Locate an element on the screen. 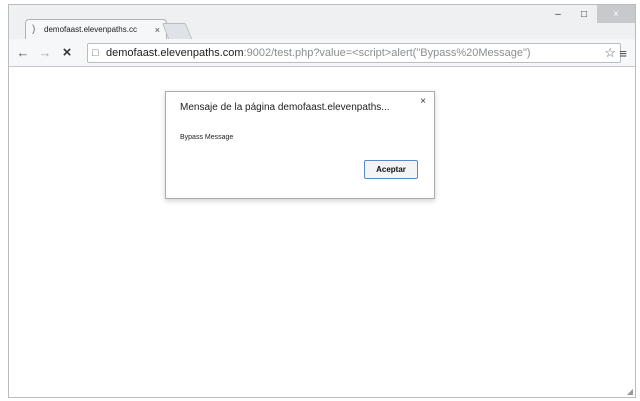 The height and width of the screenshot is (401, 640). browser-tab: ) demofaast.elevenpaths.cc × is located at coordinates (96, 29).